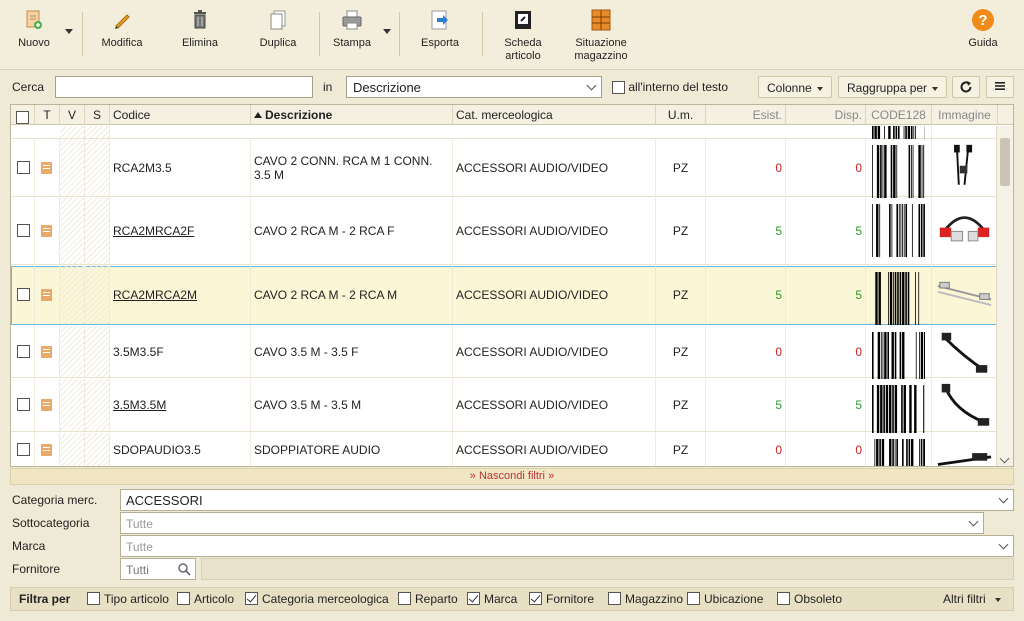 Image resolution: width=1024 pixels, height=621 pixels. Describe the element at coordinates (554, 115) in the screenshot. I see `column-header-category: Cat. merceologica` at that location.